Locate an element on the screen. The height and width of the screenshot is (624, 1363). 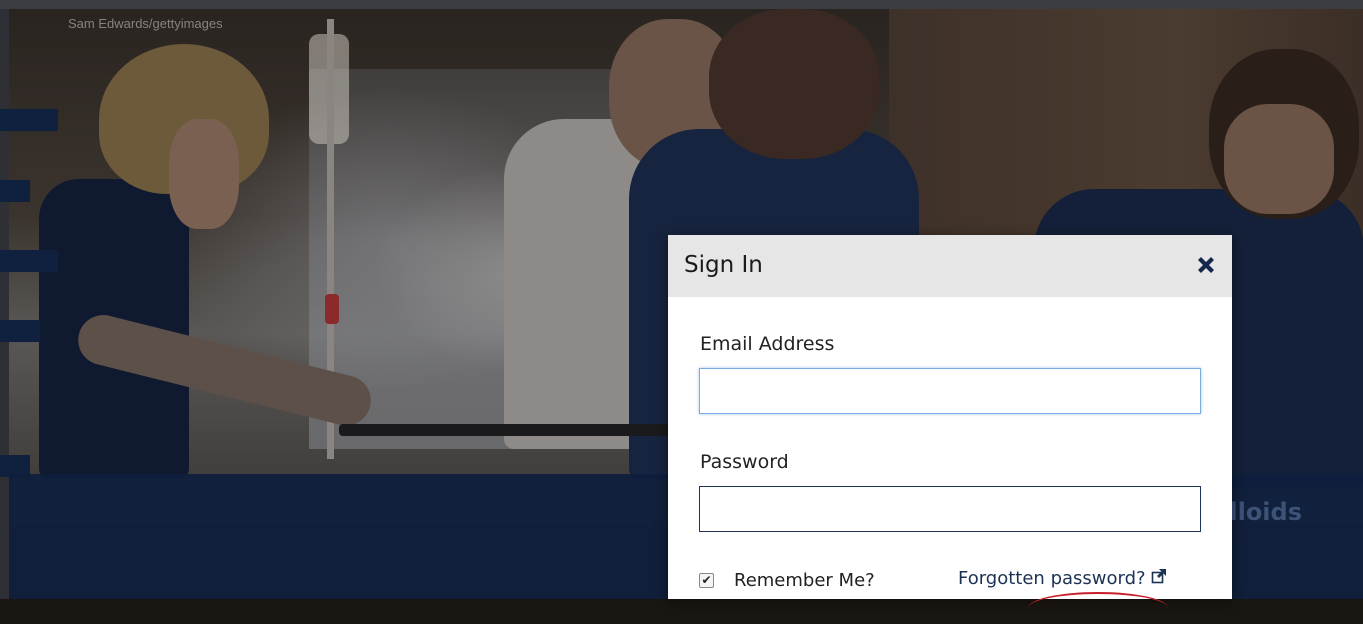
external-link-icon is located at coordinates (1159, 578).